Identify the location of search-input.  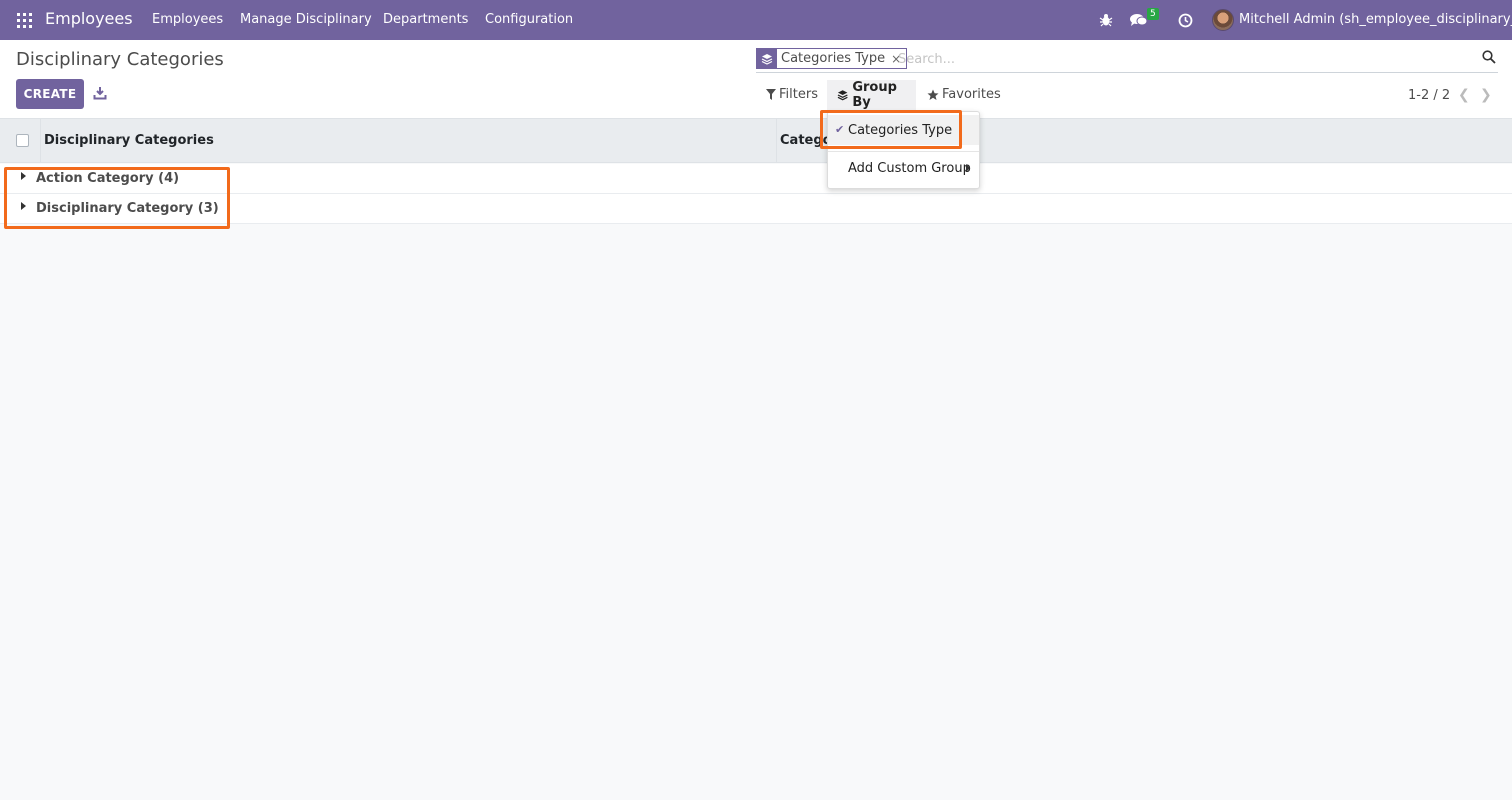
(1178, 59).